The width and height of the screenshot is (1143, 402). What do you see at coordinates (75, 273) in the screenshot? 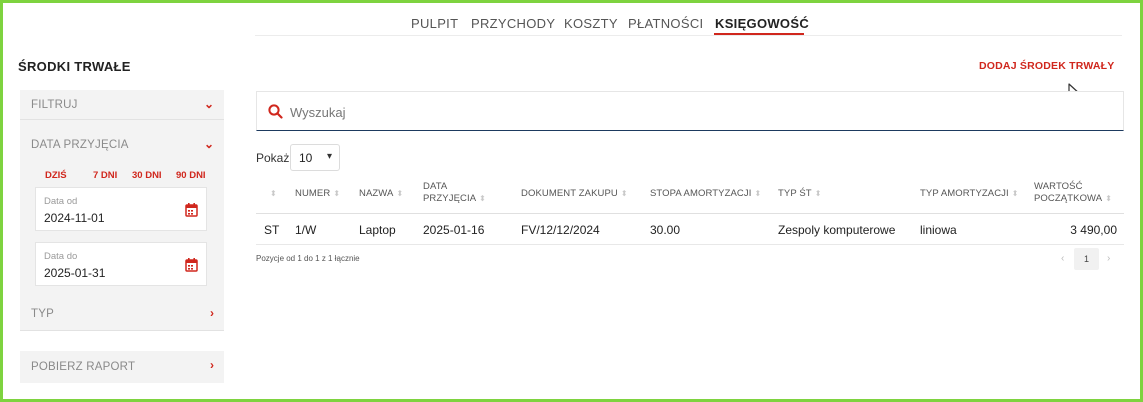
I see `date-to-value: 2025-01-31` at bounding box center [75, 273].